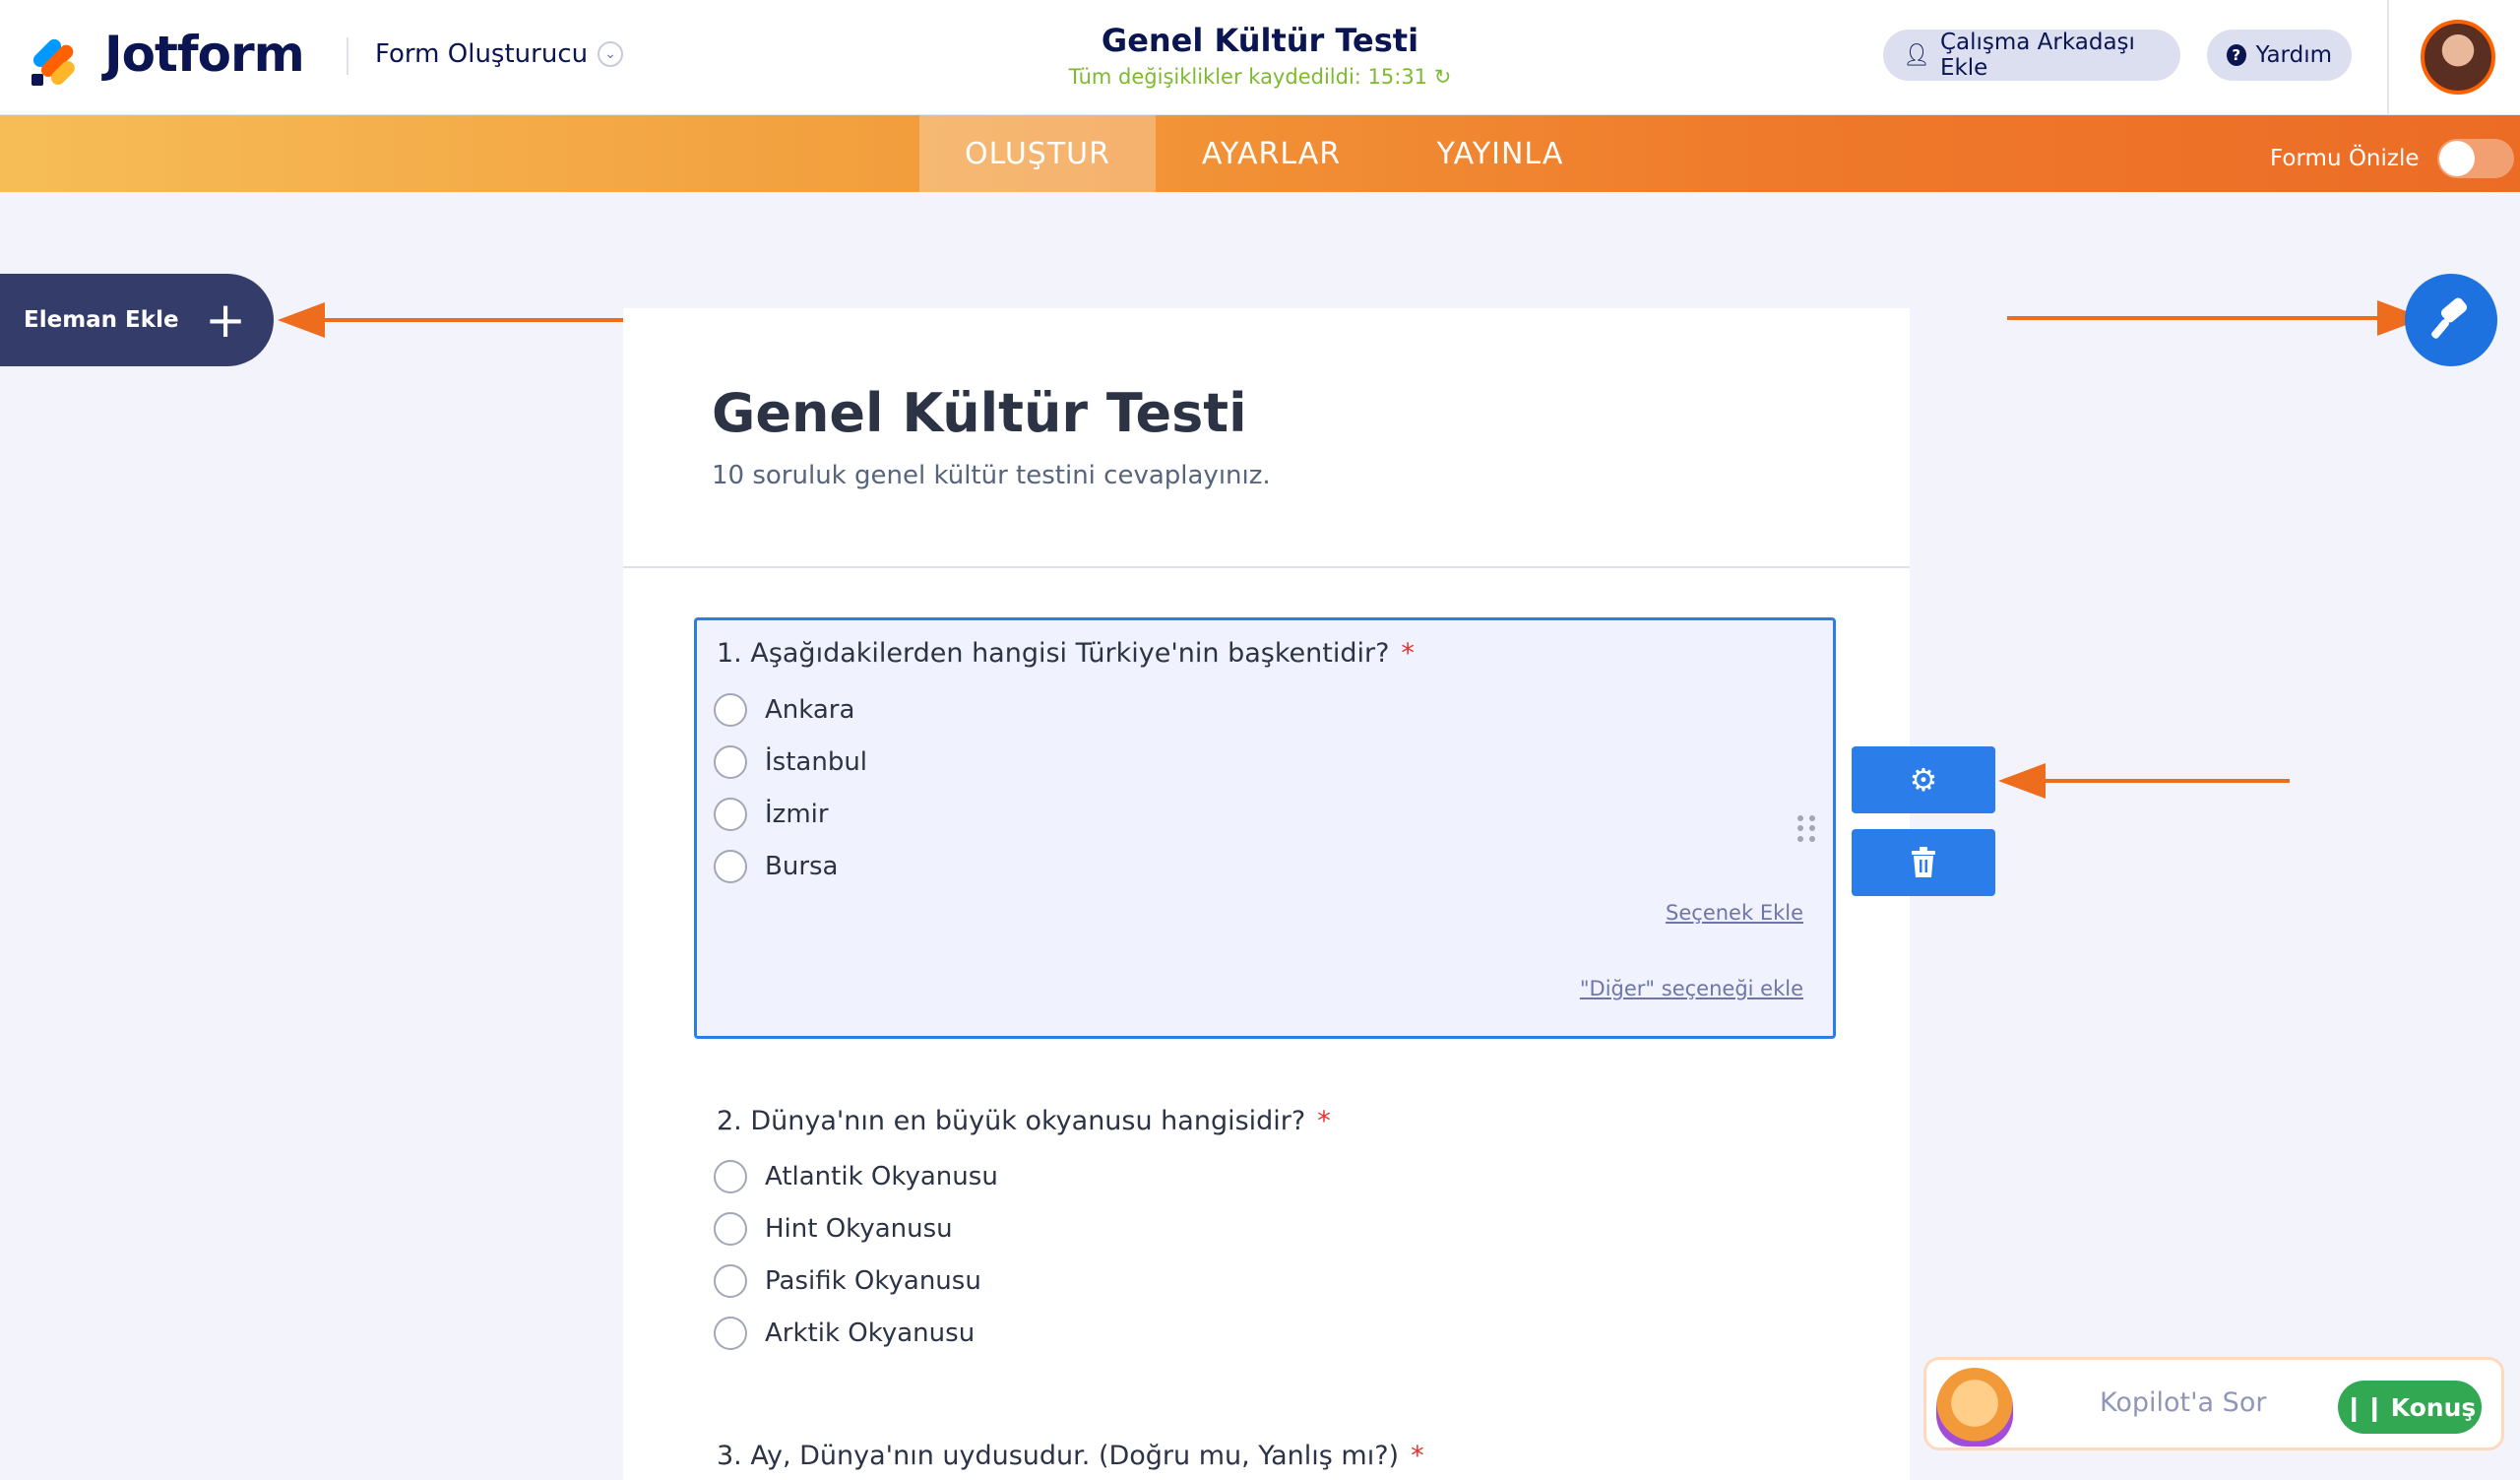  Describe the element at coordinates (2345, 158) in the screenshot. I see `preview-label: Formu Önizle` at that location.